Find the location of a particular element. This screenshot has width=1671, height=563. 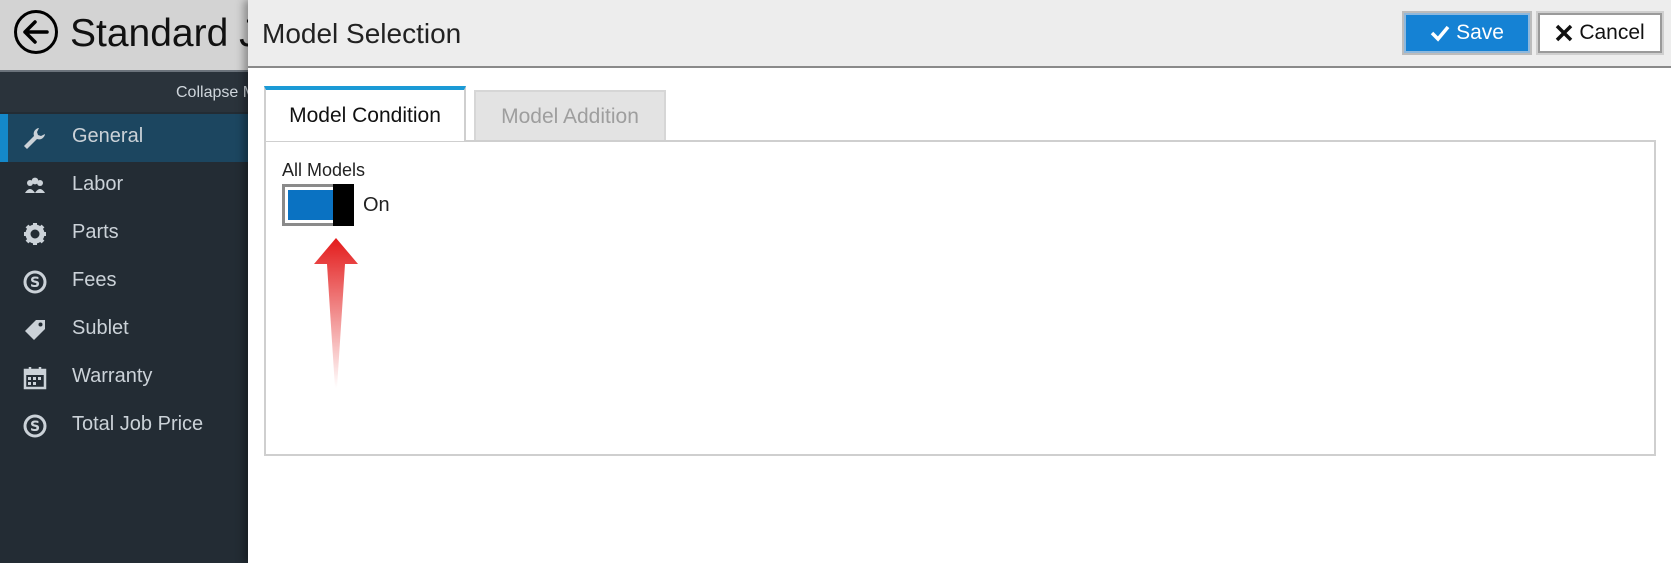

sidebar-item-parts: Parts is located at coordinates (125, 234).